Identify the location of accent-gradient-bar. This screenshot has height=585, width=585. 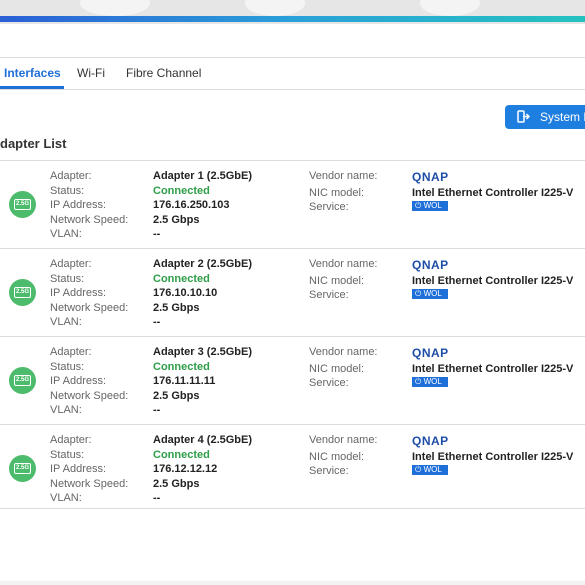
(292, 19).